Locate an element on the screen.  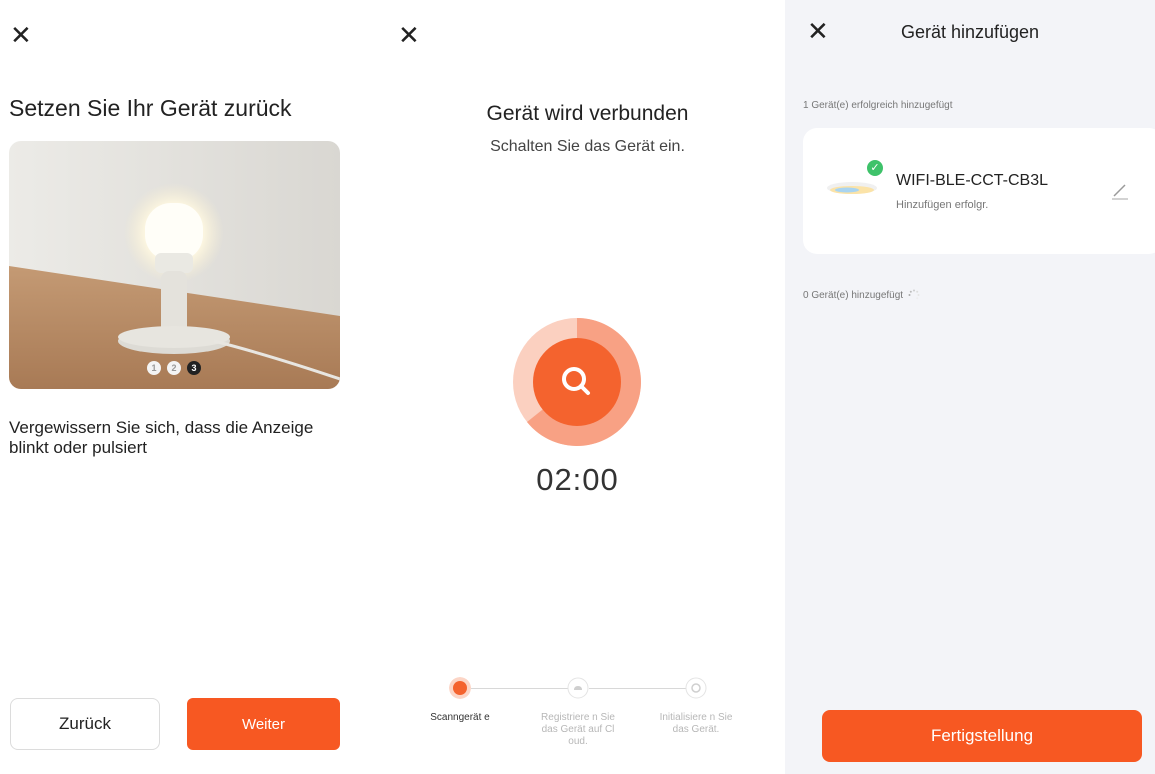
init-step-icon is located at coordinates (696, 688).